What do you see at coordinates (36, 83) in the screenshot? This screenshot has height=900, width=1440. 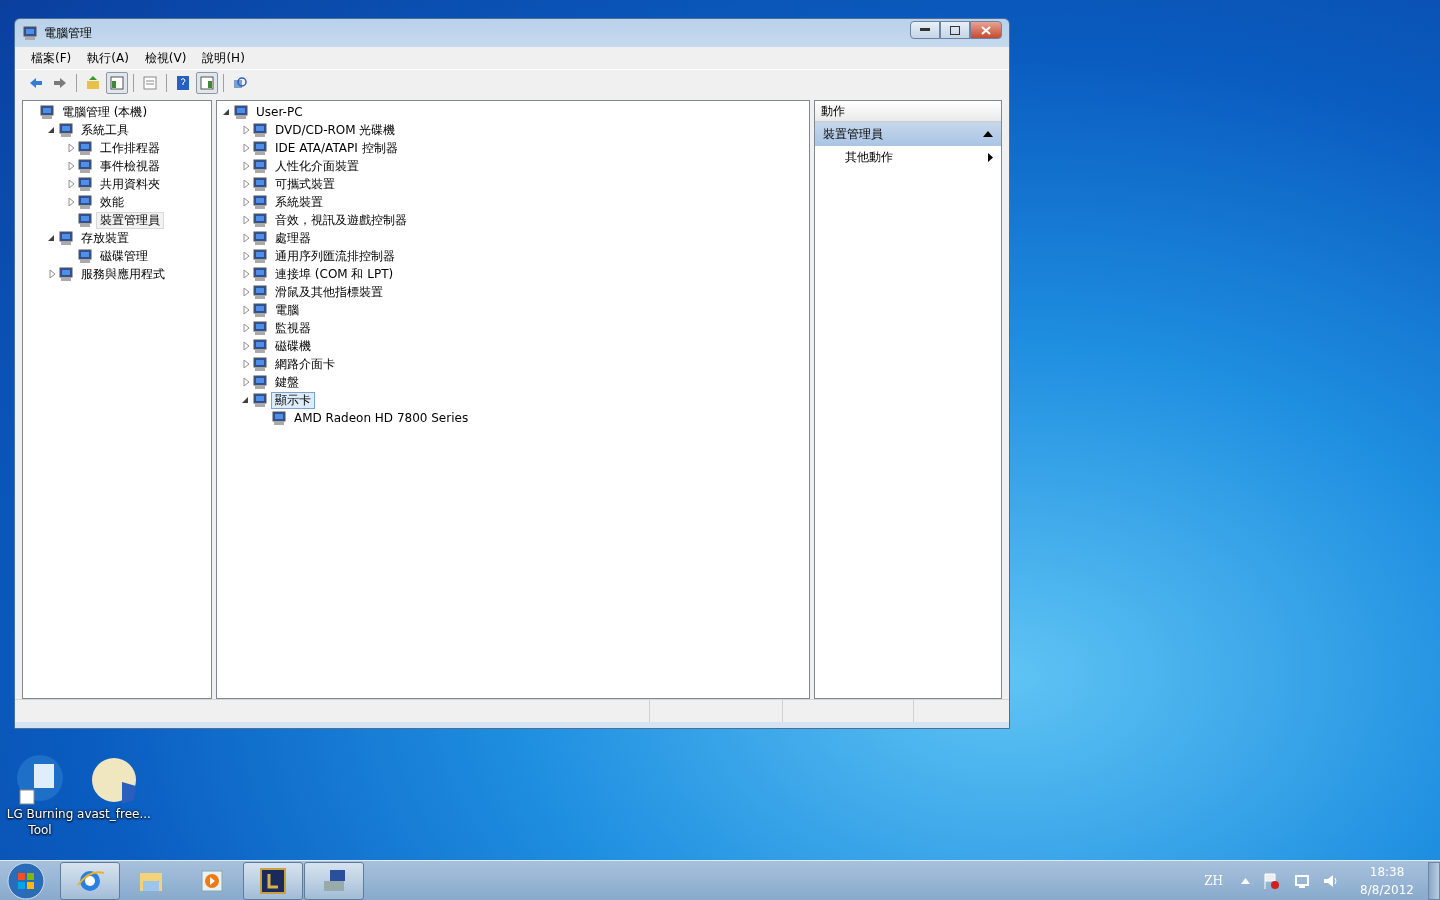 I see `back-arrow-icon` at bounding box center [36, 83].